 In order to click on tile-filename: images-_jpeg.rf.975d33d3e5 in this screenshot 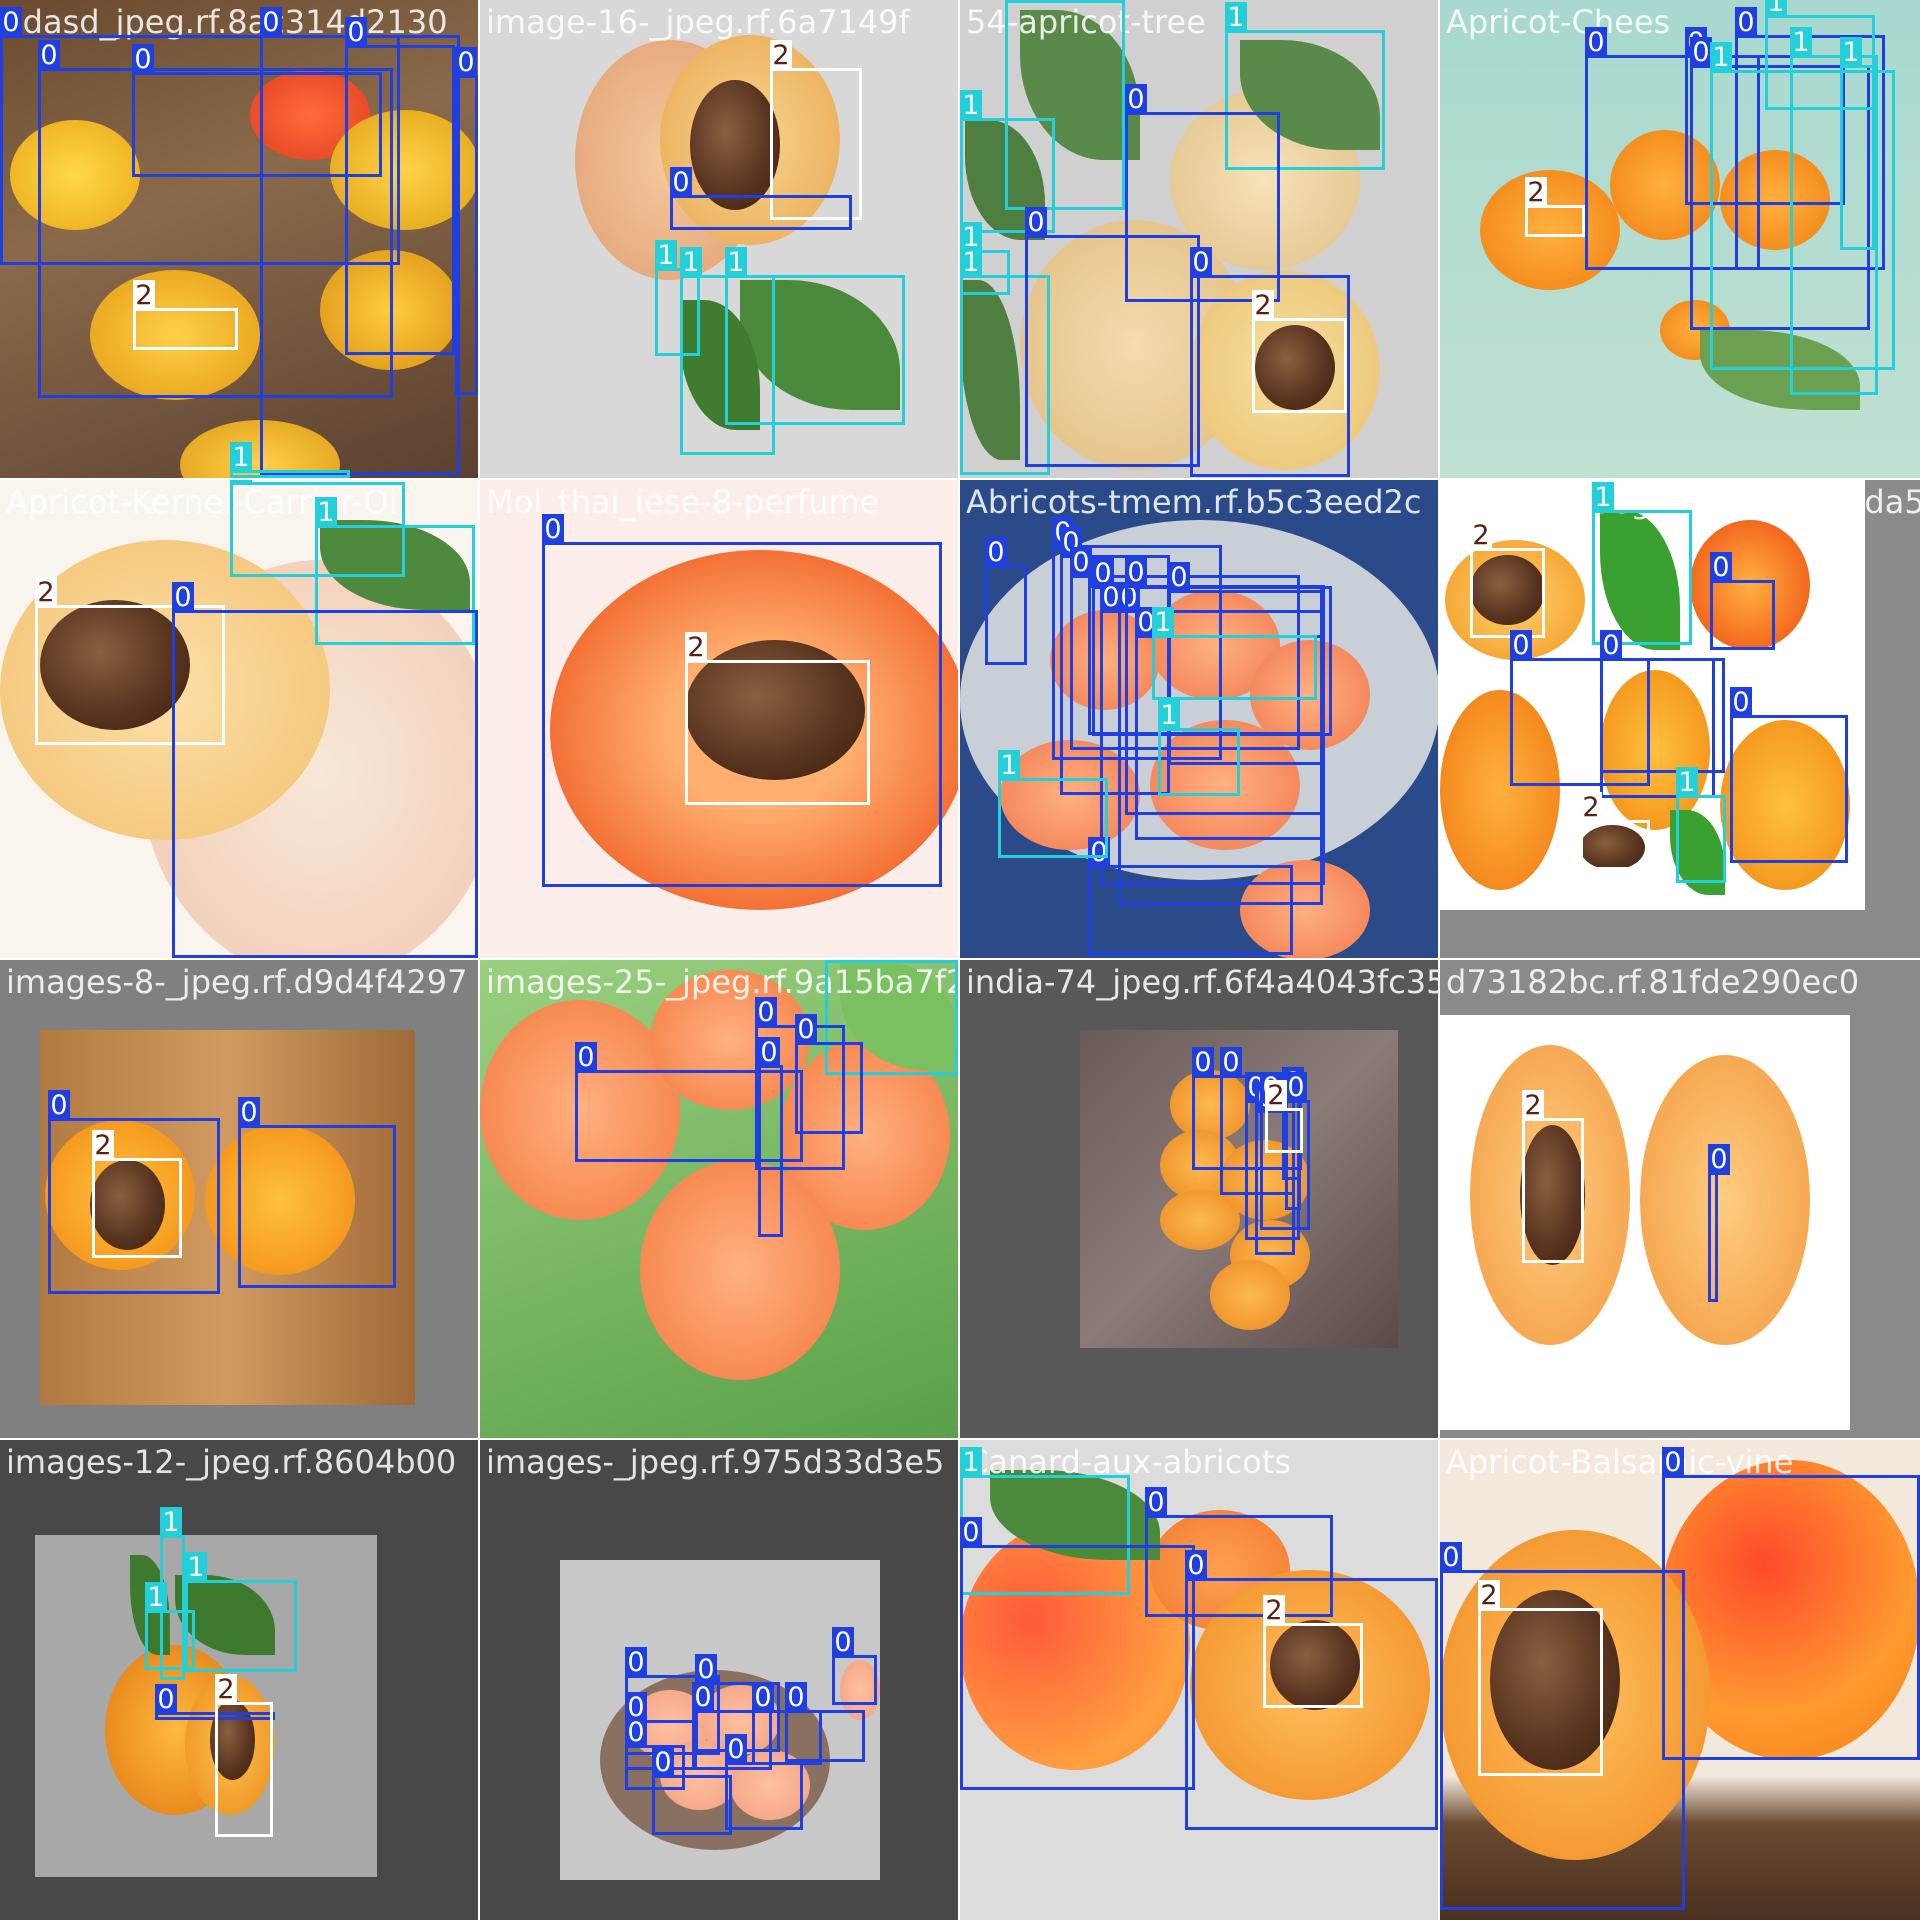, I will do `click(715, 1462)`.